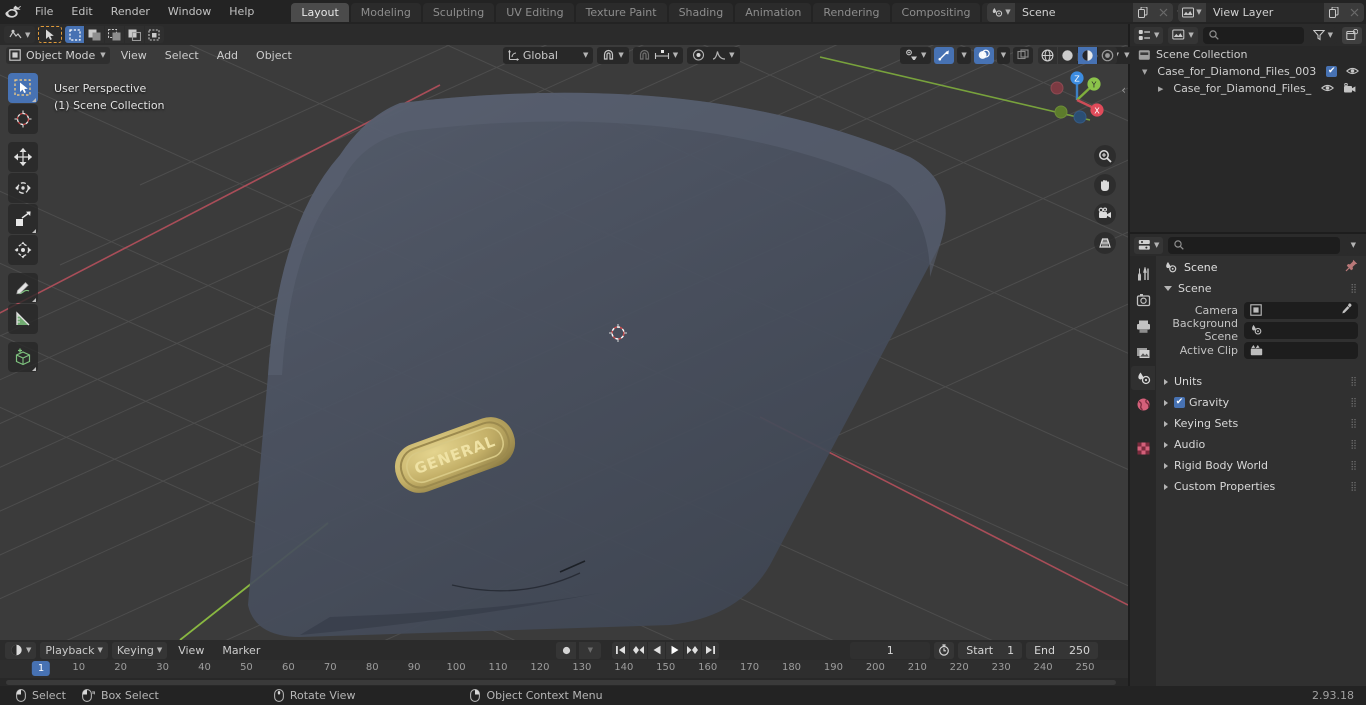 The height and width of the screenshot is (705, 1366). I want to click on properties-editor-type-button: ▼, so click(1149, 245).